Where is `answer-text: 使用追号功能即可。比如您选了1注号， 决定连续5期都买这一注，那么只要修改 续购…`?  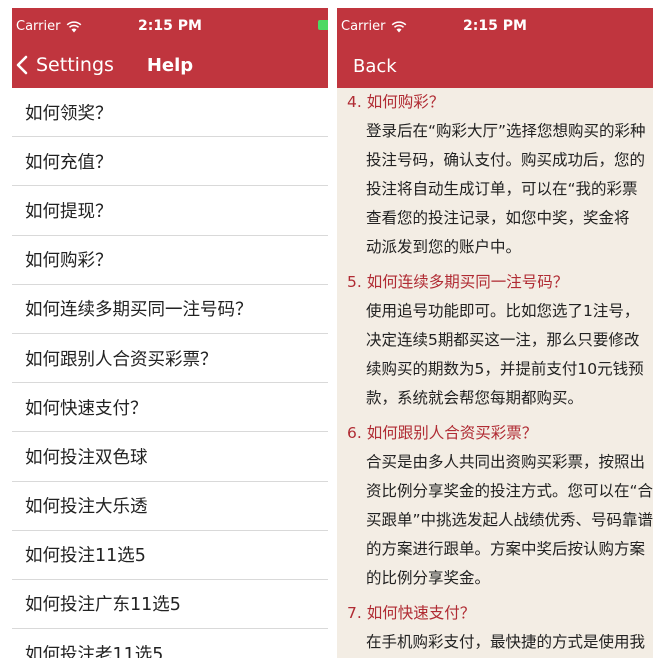 answer-text: 使用追号功能即可。比如您选了1注号， 决定连续5期都买这一注，那么只要修改 续购… is located at coordinates (505, 354).